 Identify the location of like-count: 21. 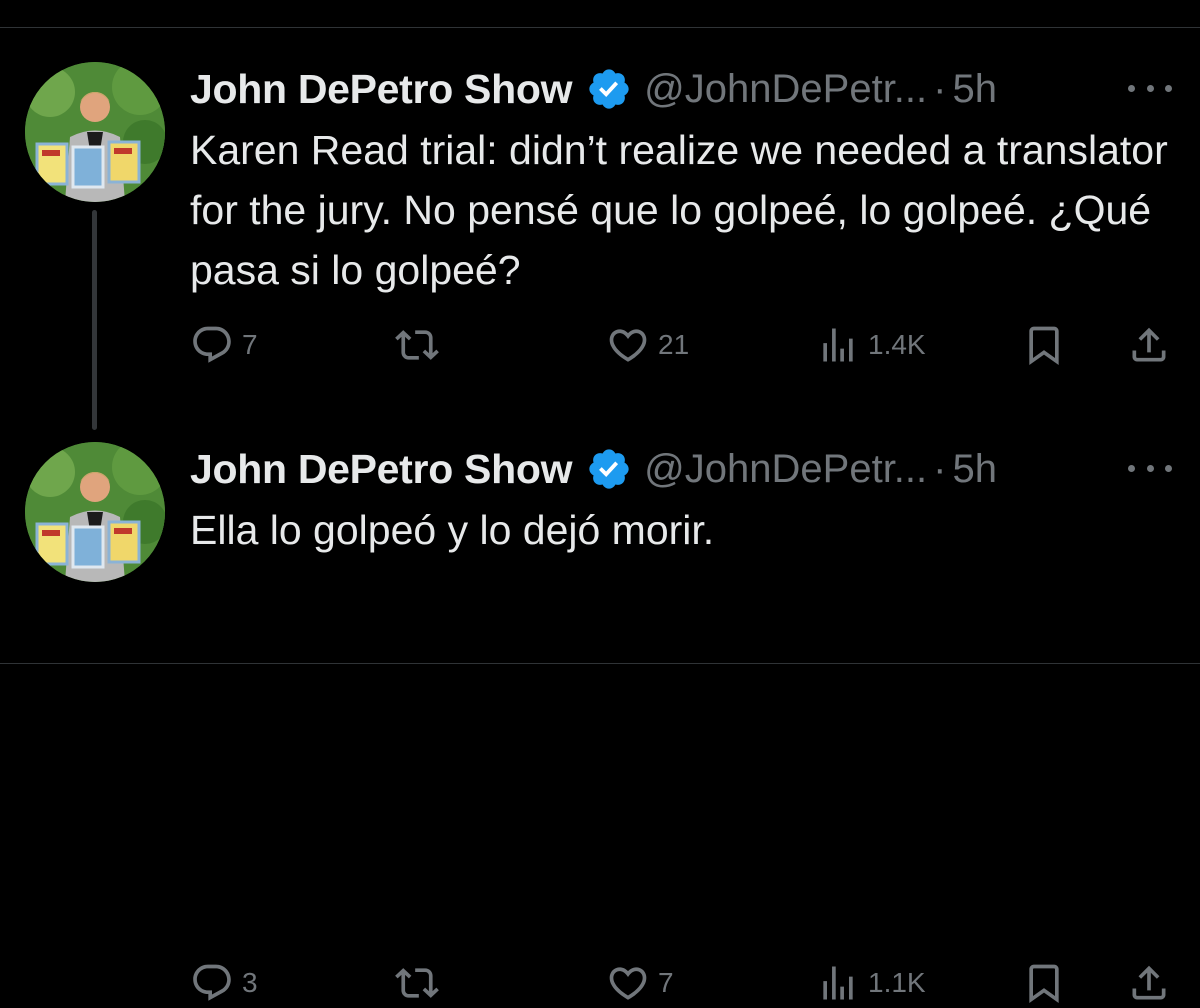
(674, 344).